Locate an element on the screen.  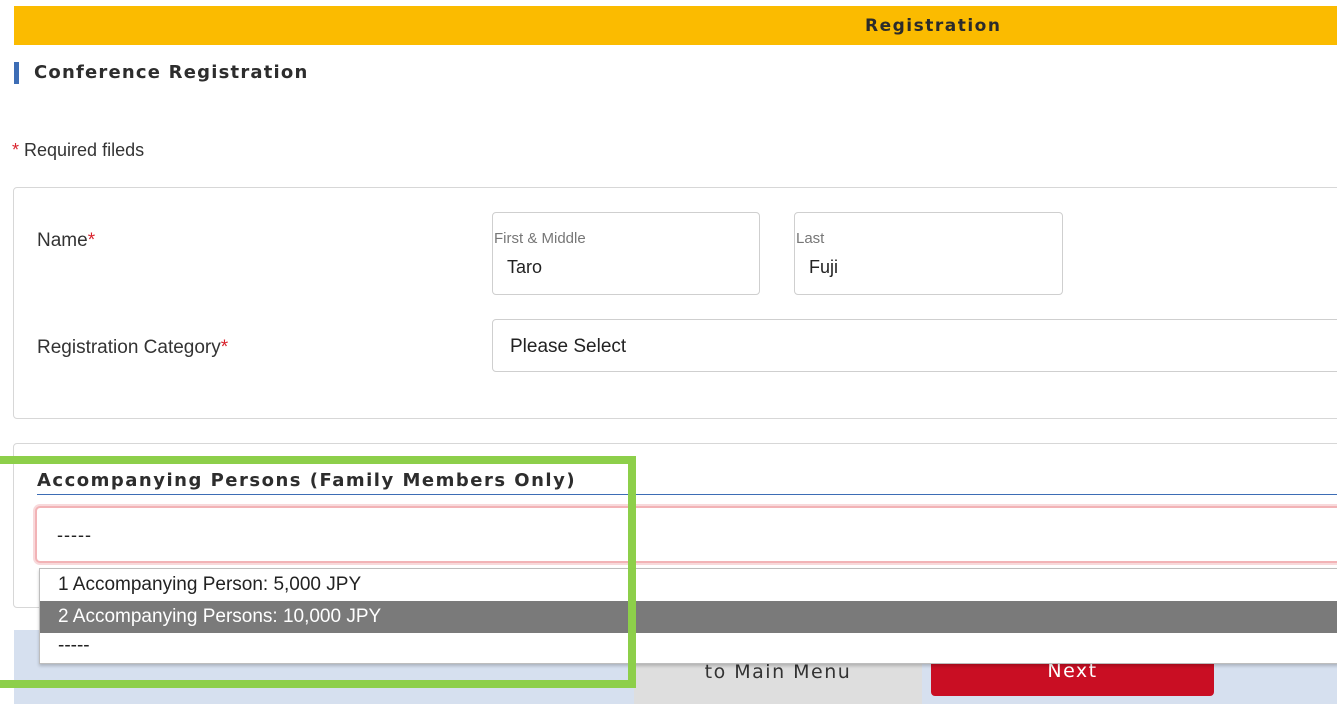
name-label: Name* is located at coordinates (66, 241).